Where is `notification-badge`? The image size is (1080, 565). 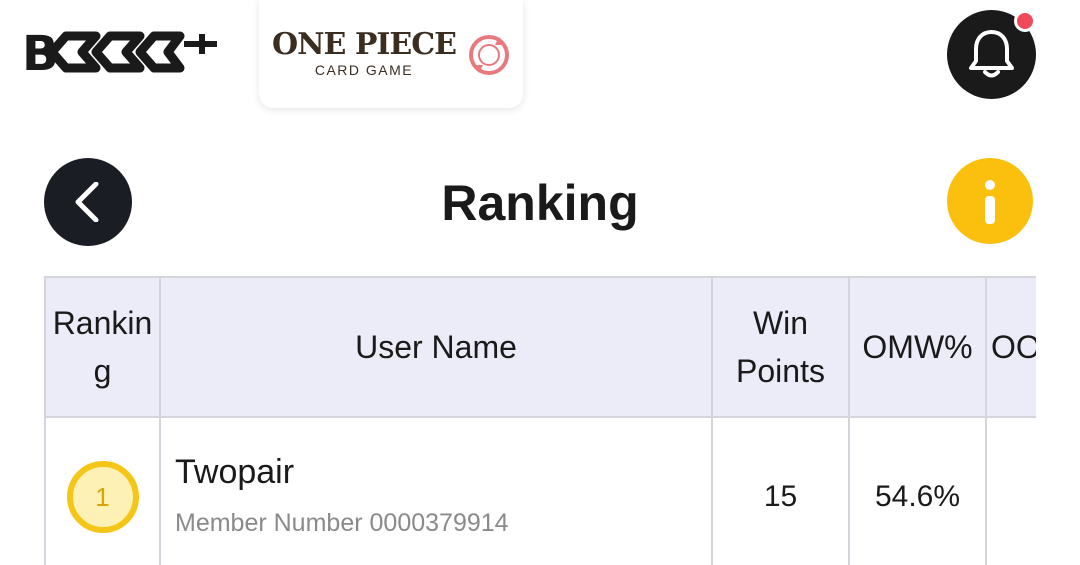
notification-badge is located at coordinates (1025, 21).